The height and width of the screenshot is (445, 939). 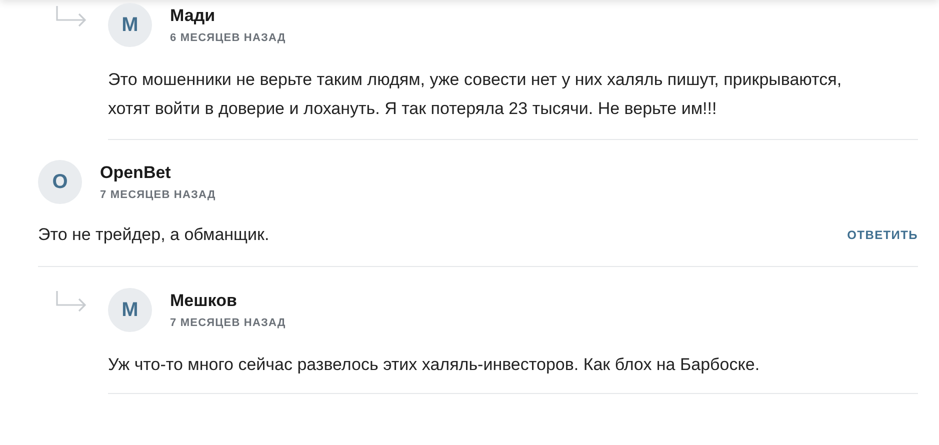 What do you see at coordinates (475, 94) in the screenshot?
I see `comment-text: Это мошенники не верьте таким людям, уже совести нет у них халяль пишут, прикрываются, хотят войти в доверие и лохануть. Я так потеряла 23 тысячи. Не верьте им!!!` at bounding box center [475, 94].